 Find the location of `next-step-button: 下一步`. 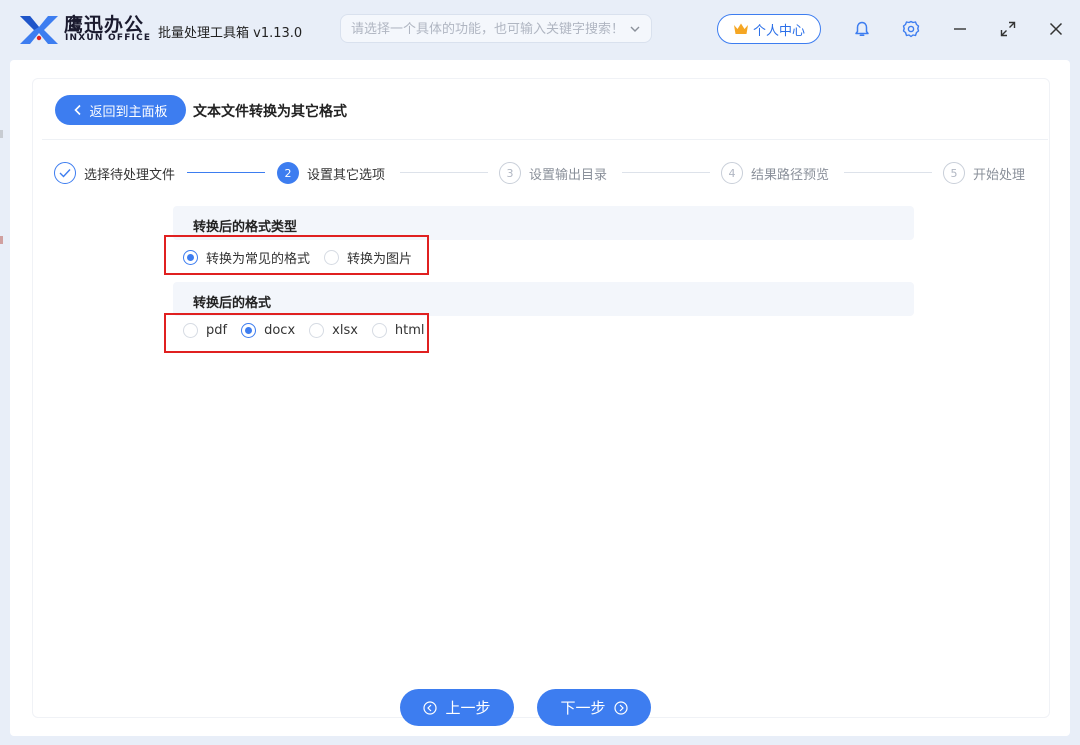

next-step-button: 下一步 is located at coordinates (594, 707).